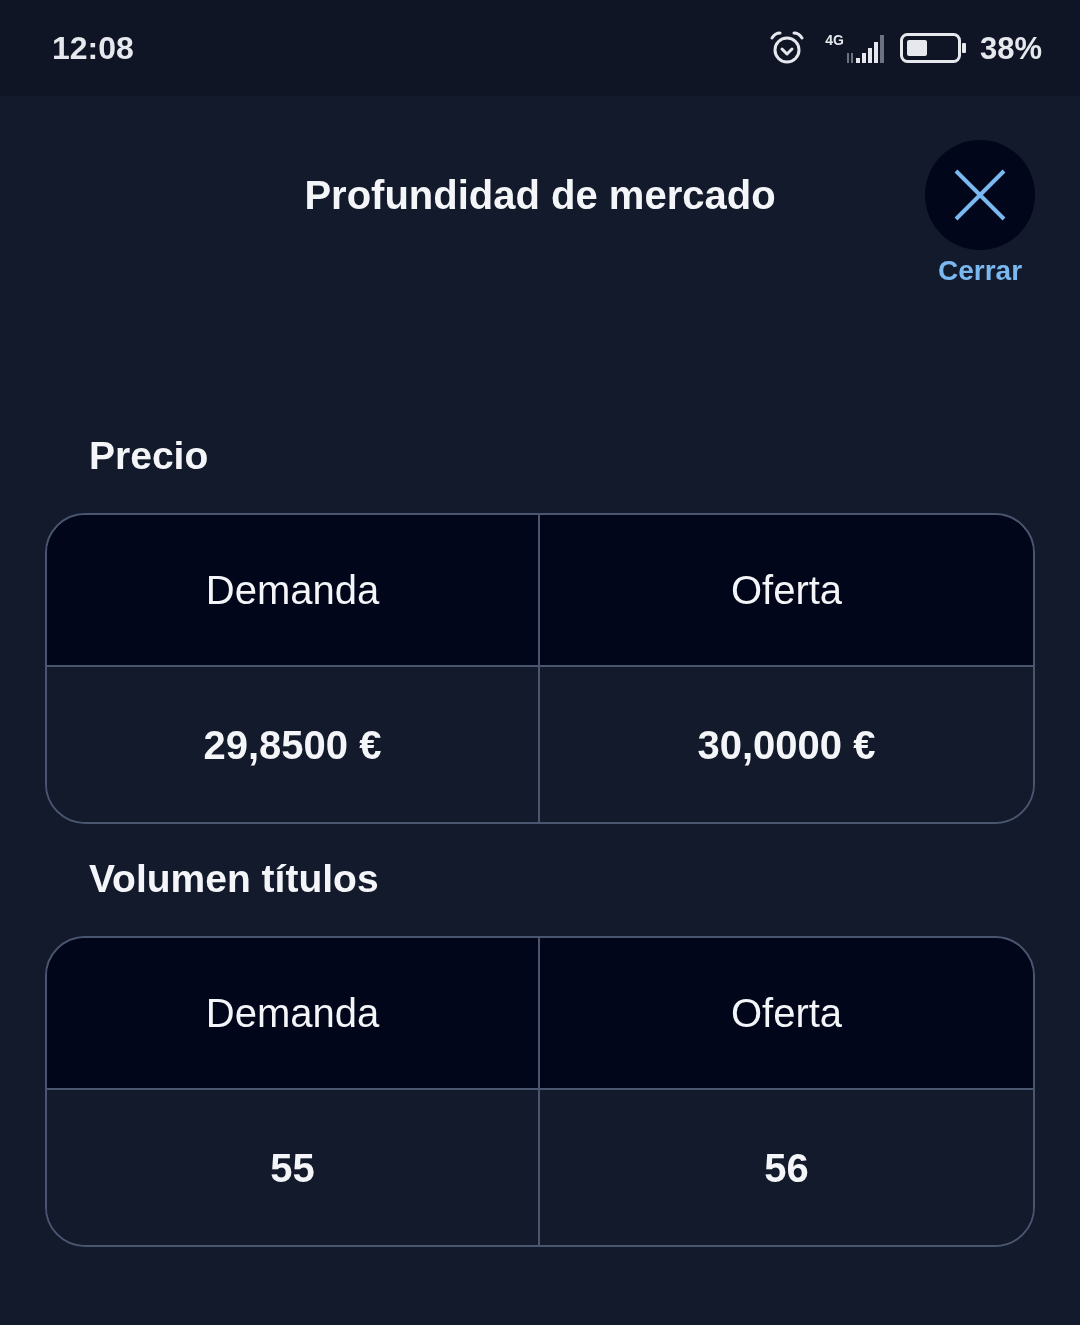  Describe the element at coordinates (149, 456) in the screenshot. I see `section-title: Precio` at that location.